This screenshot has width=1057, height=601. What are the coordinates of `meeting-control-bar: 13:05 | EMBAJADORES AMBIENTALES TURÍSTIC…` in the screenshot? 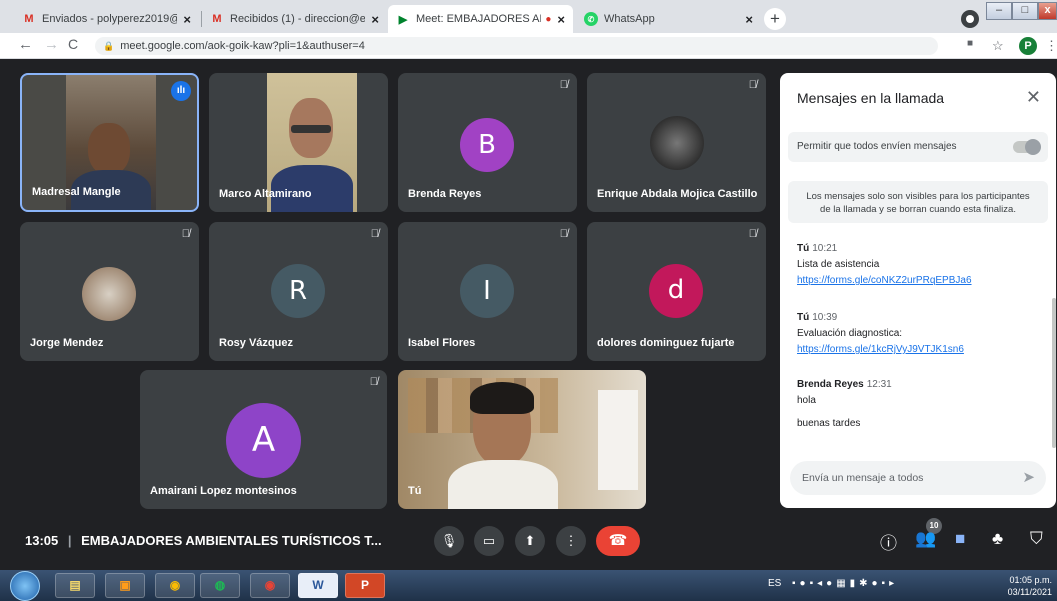 It's located at (528, 544).